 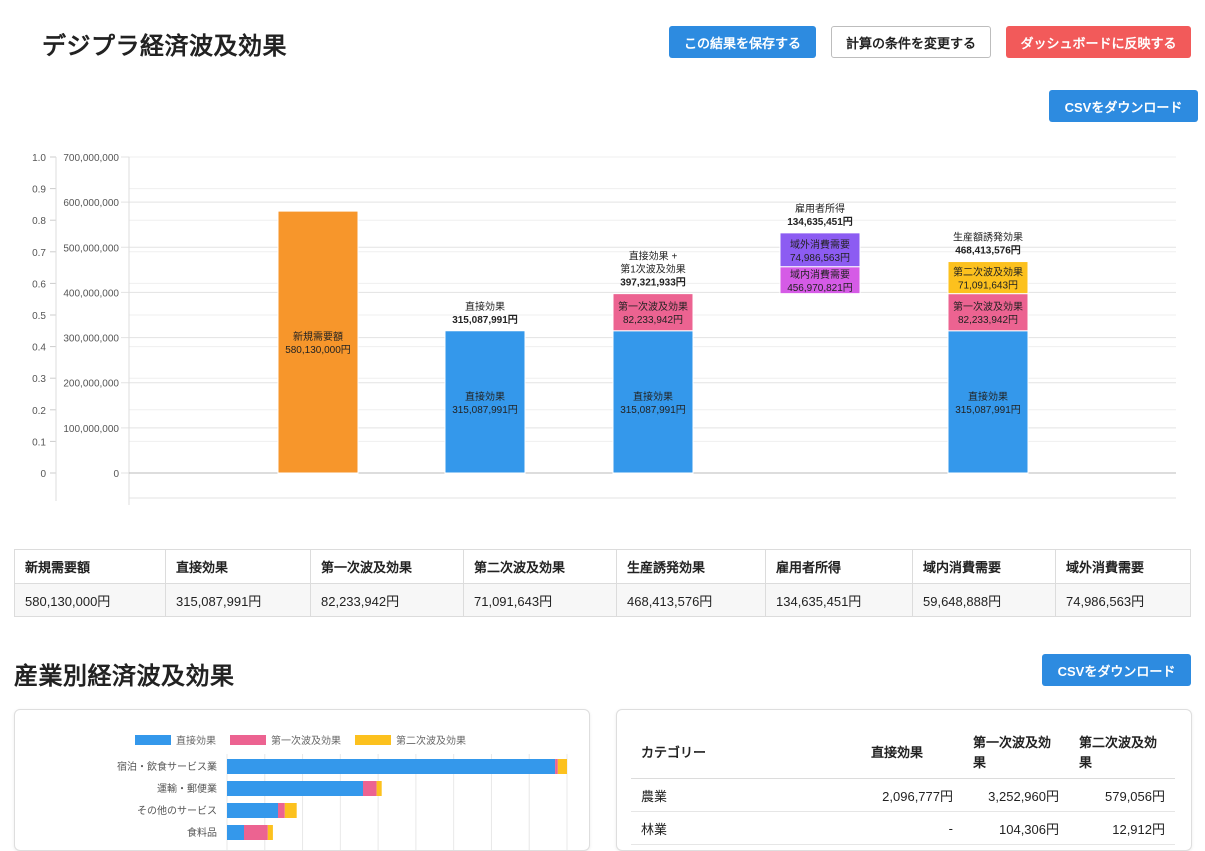 I want to click on table-row: 林業 - 104,306円 12,912円, so click(x=903, y=828).